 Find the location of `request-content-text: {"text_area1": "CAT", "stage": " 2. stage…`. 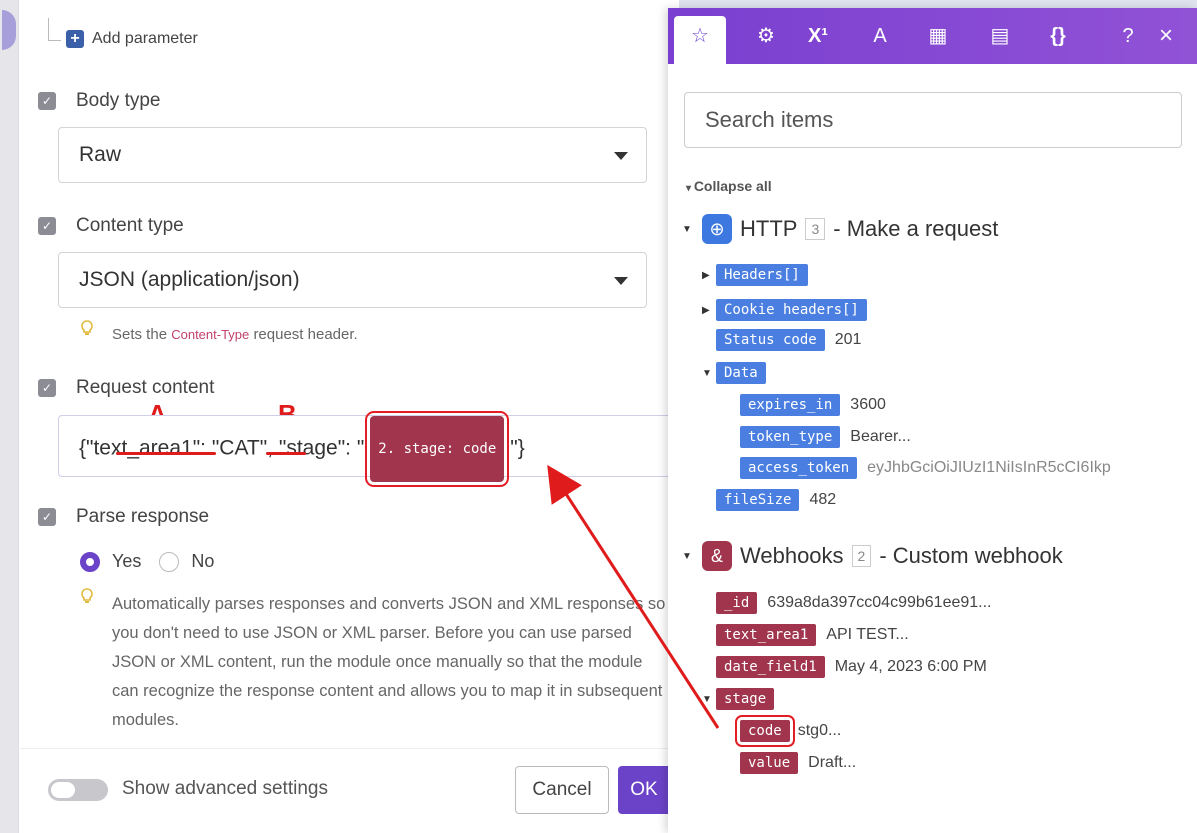

request-content-text: {"text_area1": "CAT", "stage": " 2. stage… is located at coordinates (302, 449).